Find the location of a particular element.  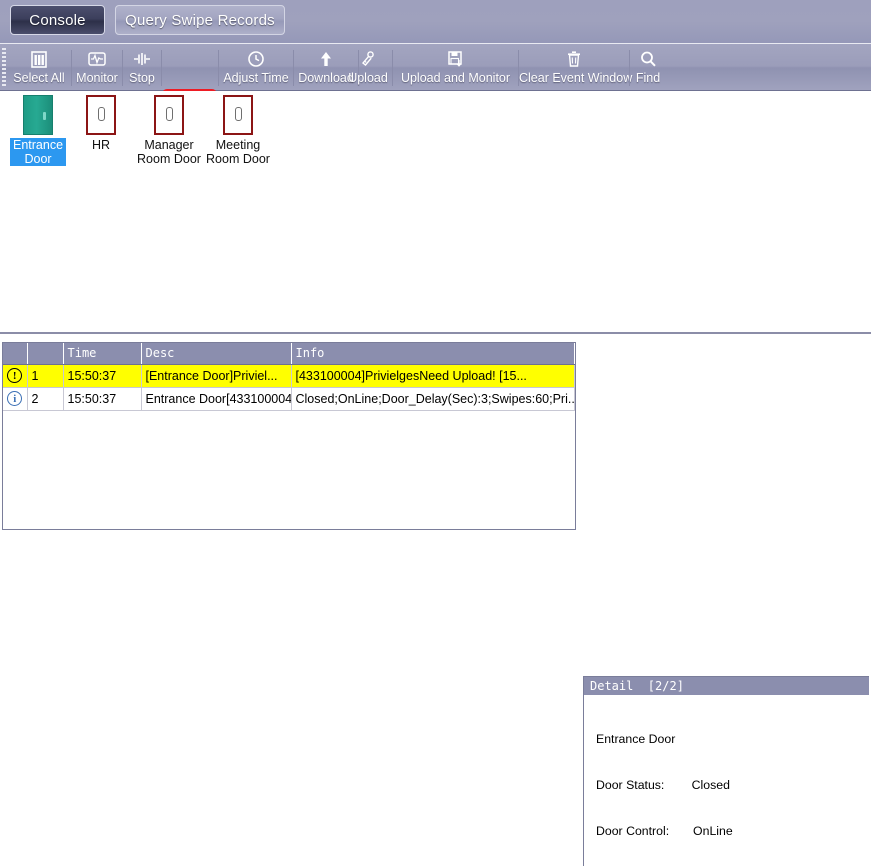

toolbar-button-stop: Stop is located at coordinates (142, 68).